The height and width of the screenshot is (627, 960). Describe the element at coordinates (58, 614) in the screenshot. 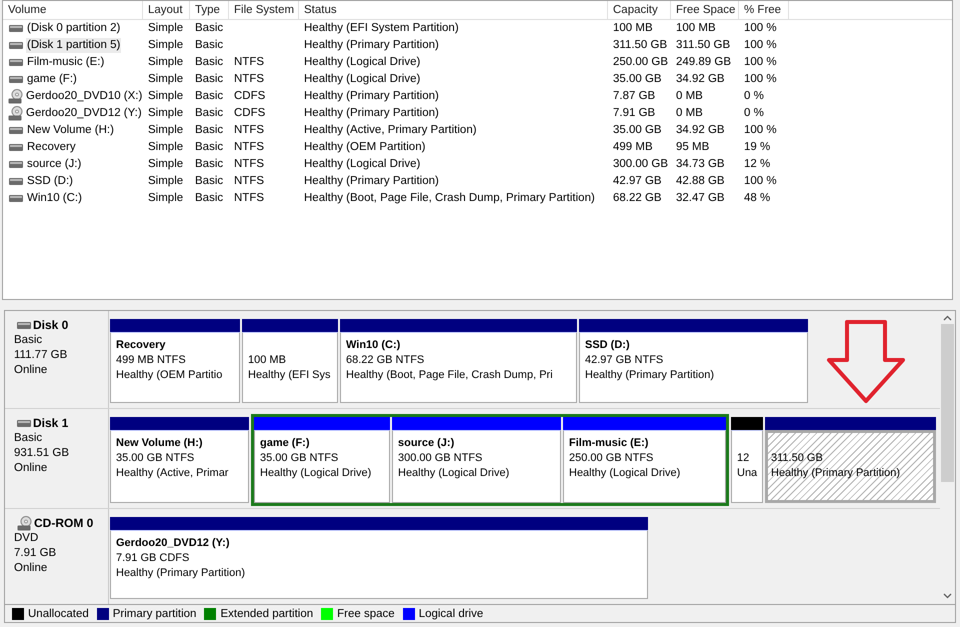

I see `legend-label: Unallocated` at that location.